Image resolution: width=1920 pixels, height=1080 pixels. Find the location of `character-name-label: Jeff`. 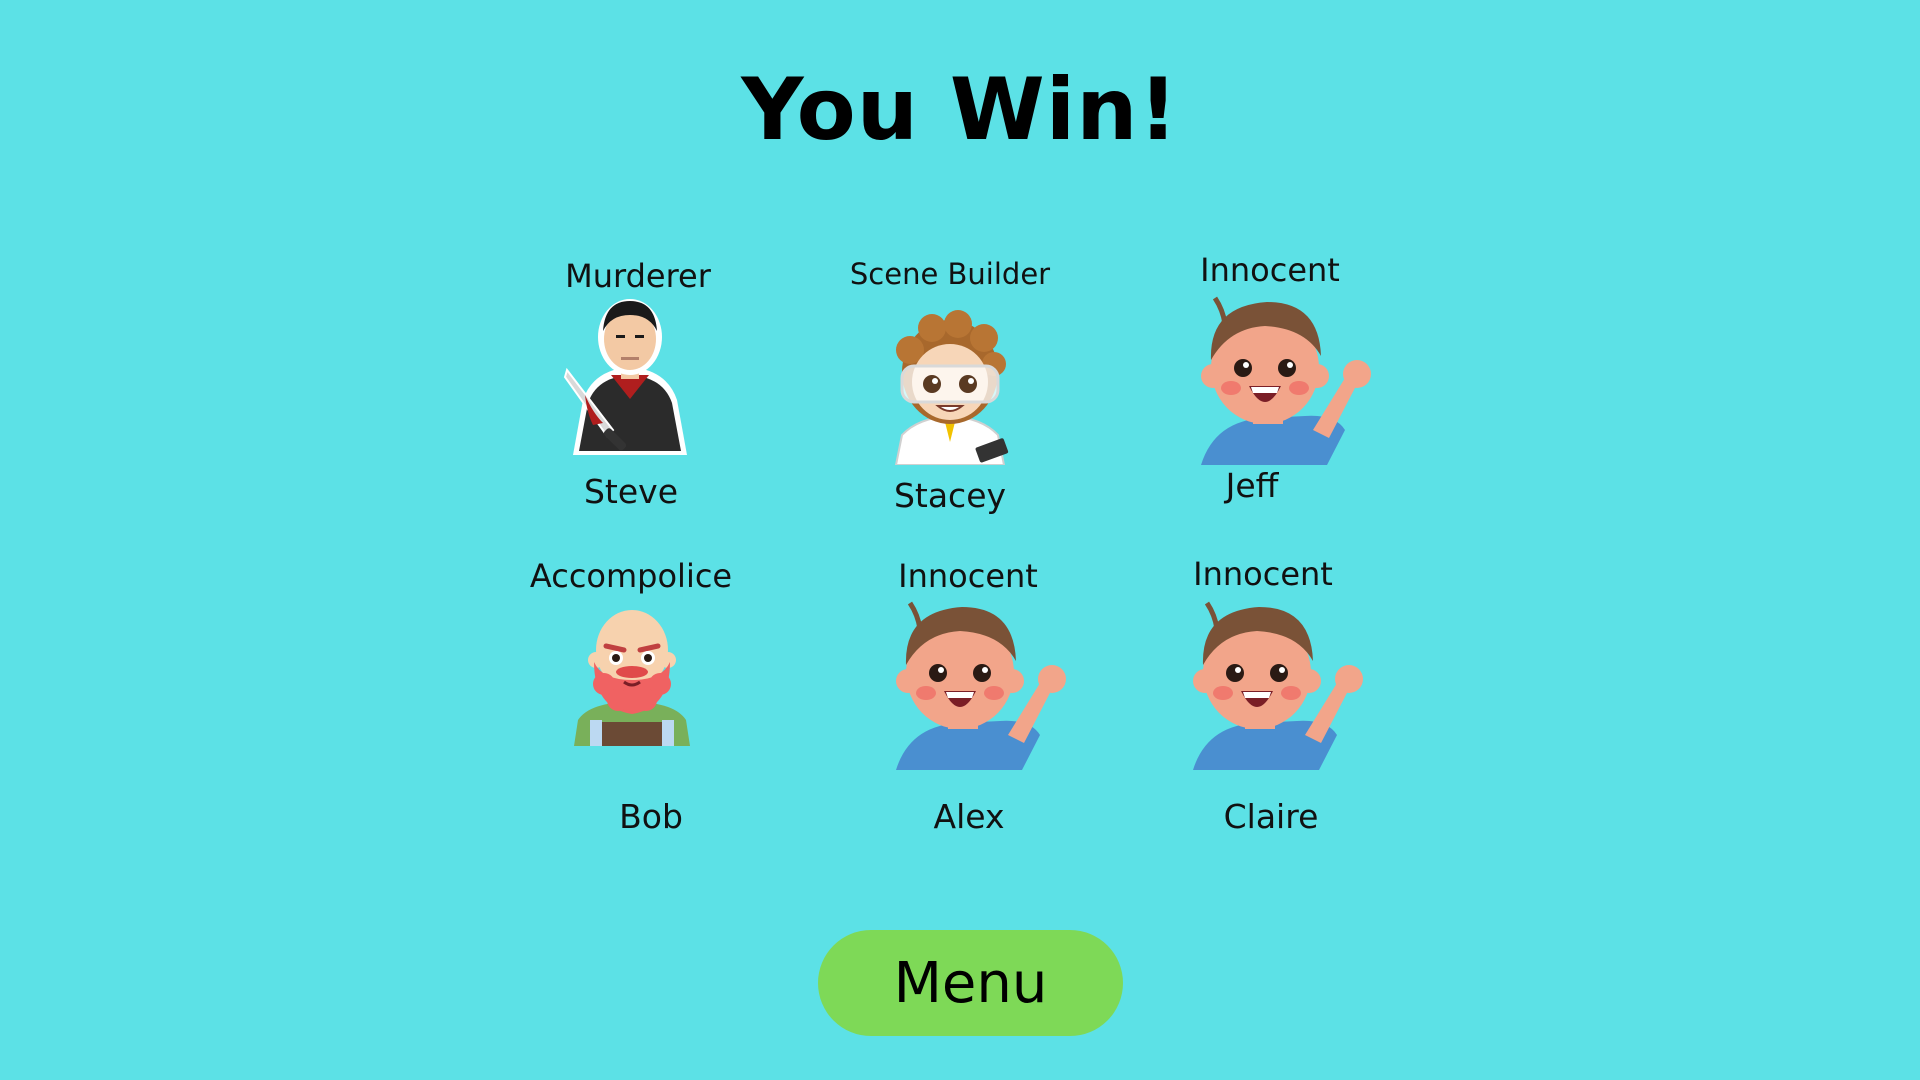

character-name-label: Jeff is located at coordinates (1252, 485).